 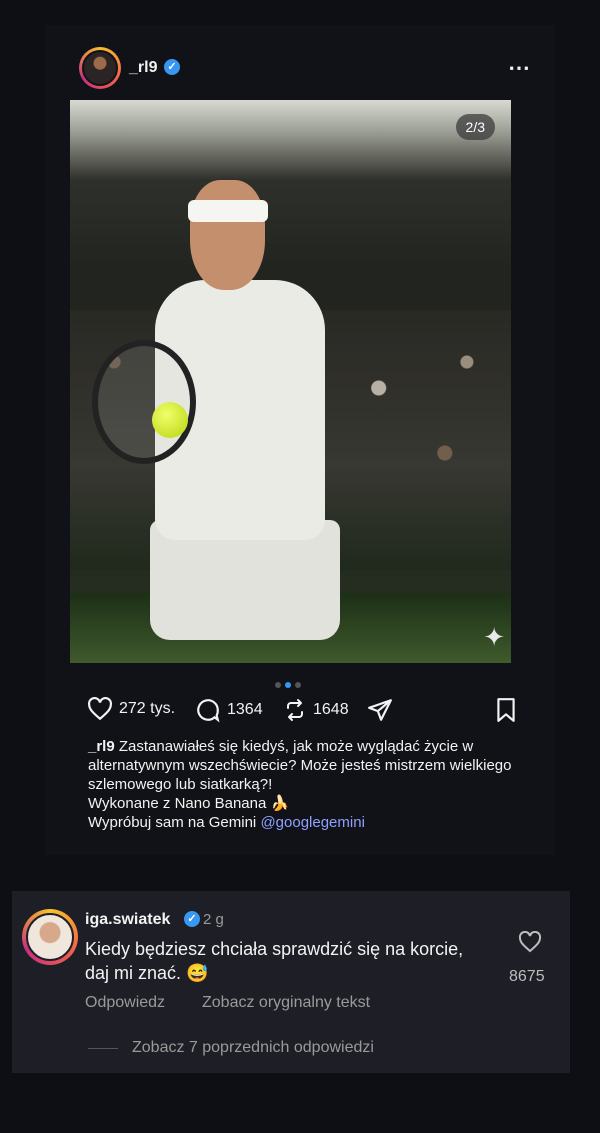 What do you see at coordinates (295, 710) in the screenshot?
I see `repost-icon` at bounding box center [295, 710].